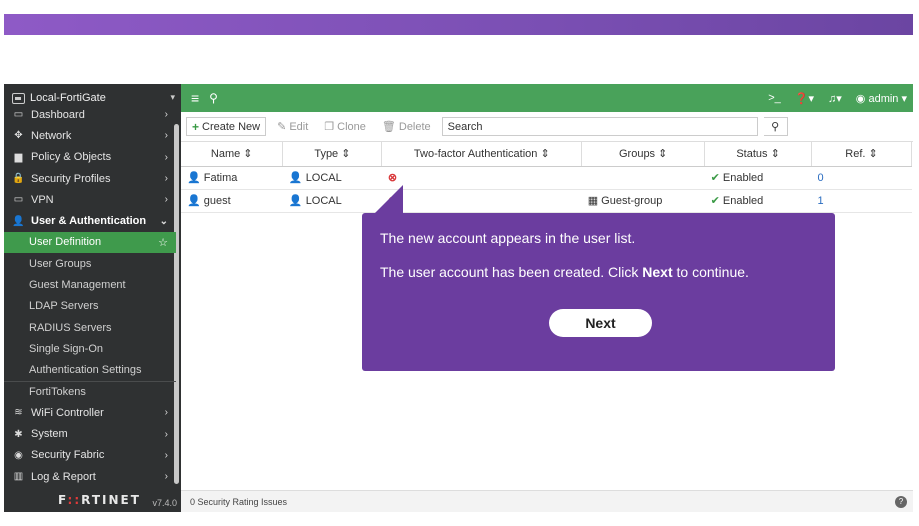 Image resolution: width=919 pixels, height=526 pixels. I want to click on pencil-icon: ✎, so click(282, 127).